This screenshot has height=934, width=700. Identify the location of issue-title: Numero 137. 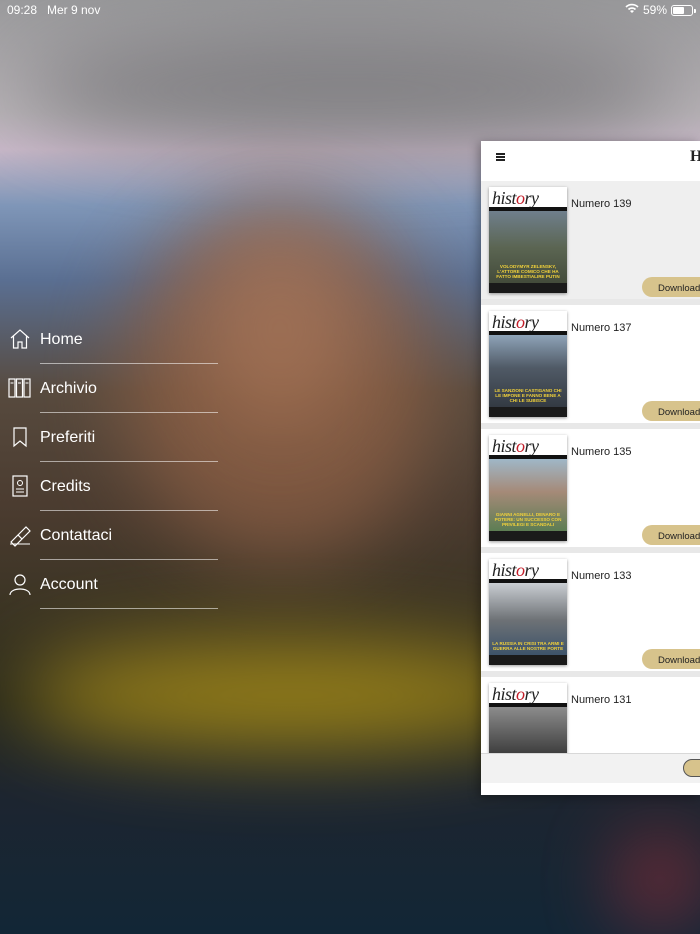
(601, 328).